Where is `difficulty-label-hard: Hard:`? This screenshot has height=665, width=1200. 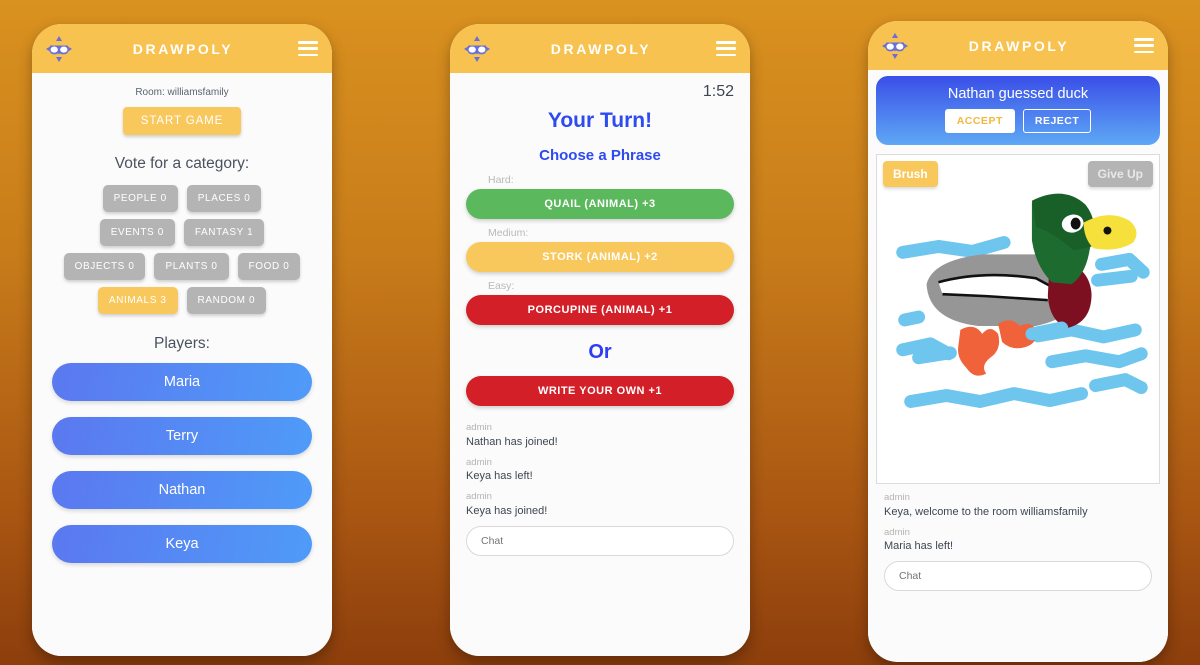 difficulty-label-hard: Hard: is located at coordinates (501, 180).